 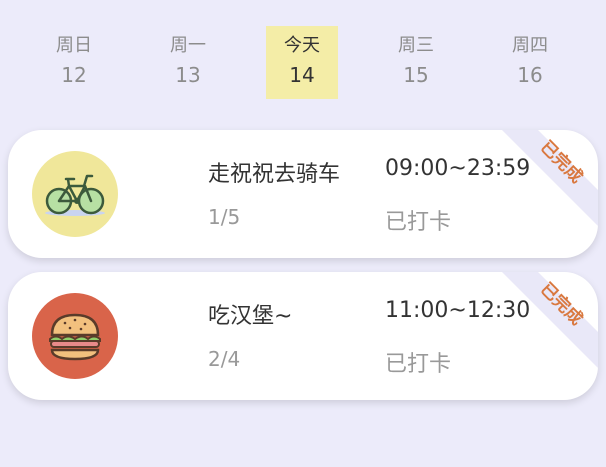 What do you see at coordinates (416, 45) in the screenshot?
I see `day-name: 周三` at bounding box center [416, 45].